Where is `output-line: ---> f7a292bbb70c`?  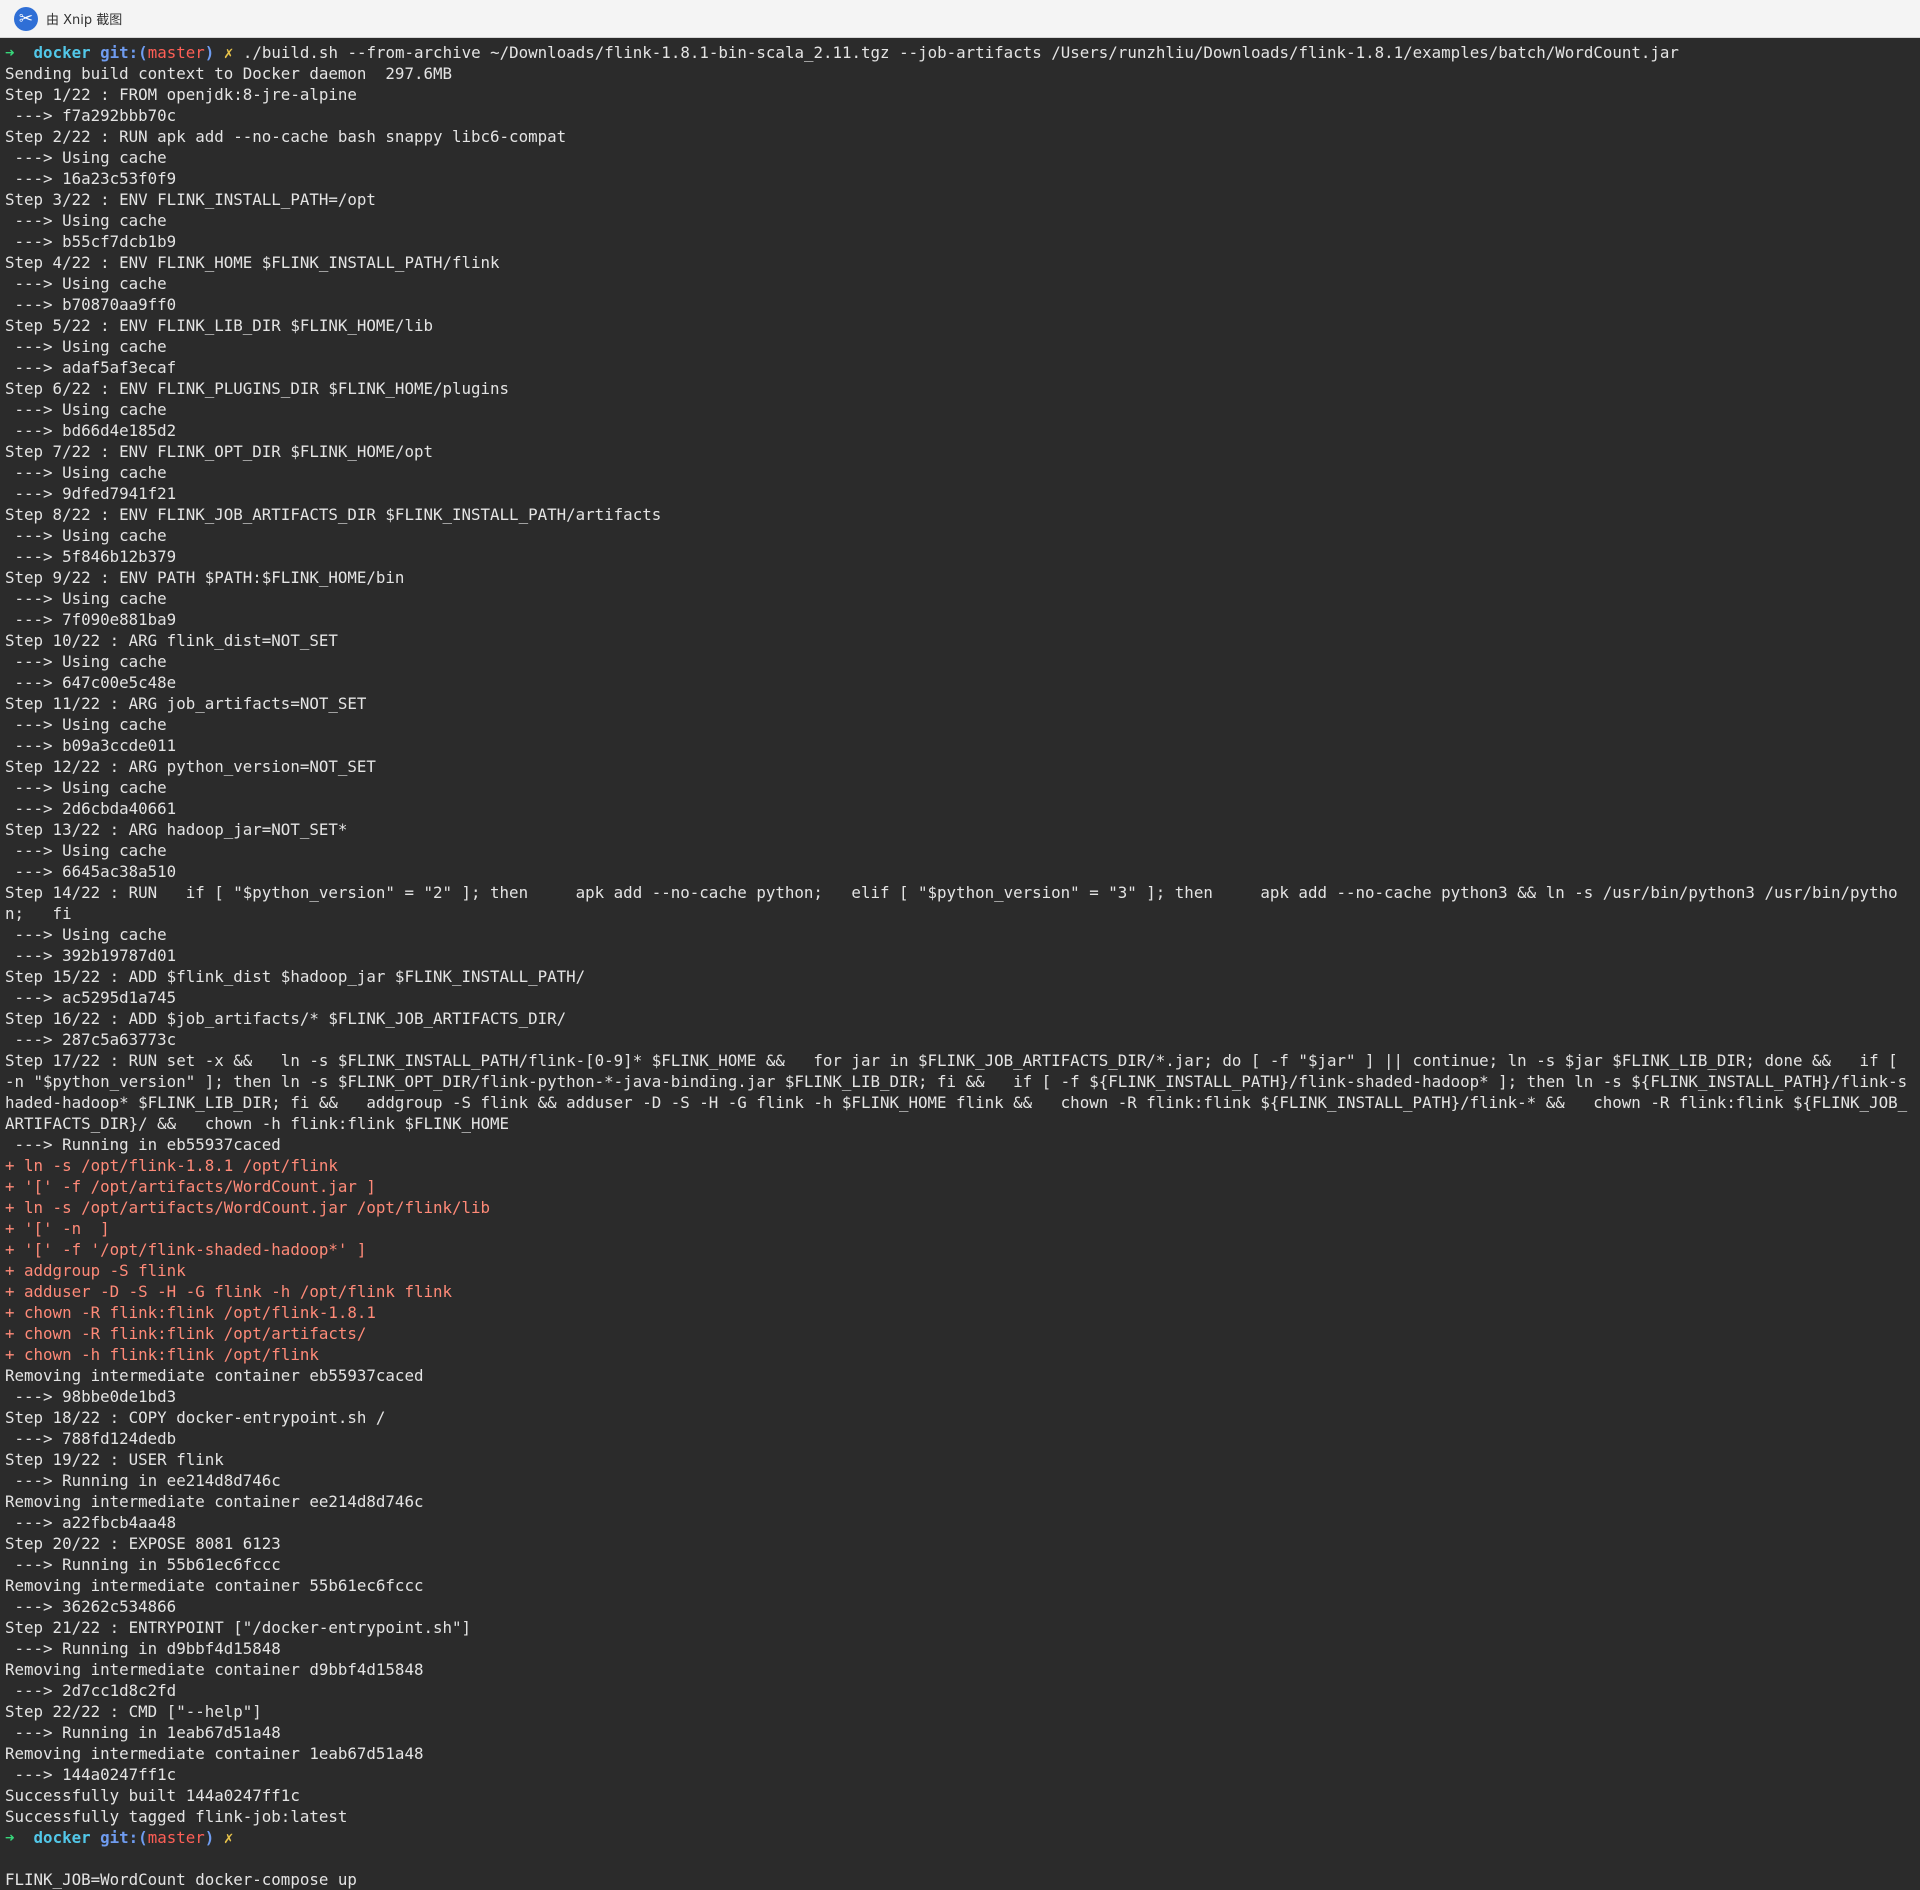 output-line: ---> f7a292bbb70c is located at coordinates (91, 115).